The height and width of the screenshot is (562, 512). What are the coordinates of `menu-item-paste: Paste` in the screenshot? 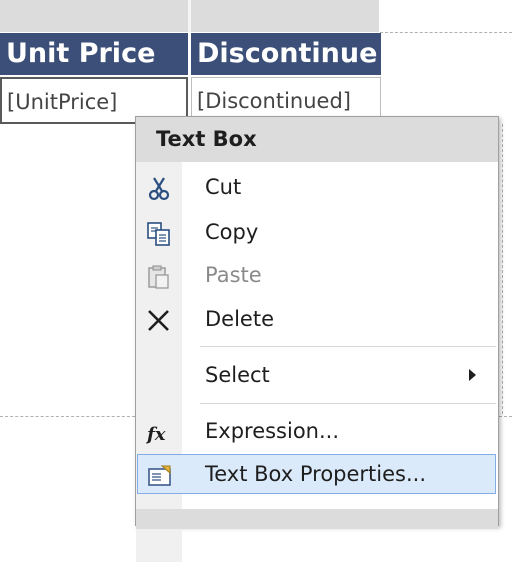 It's located at (317, 275).